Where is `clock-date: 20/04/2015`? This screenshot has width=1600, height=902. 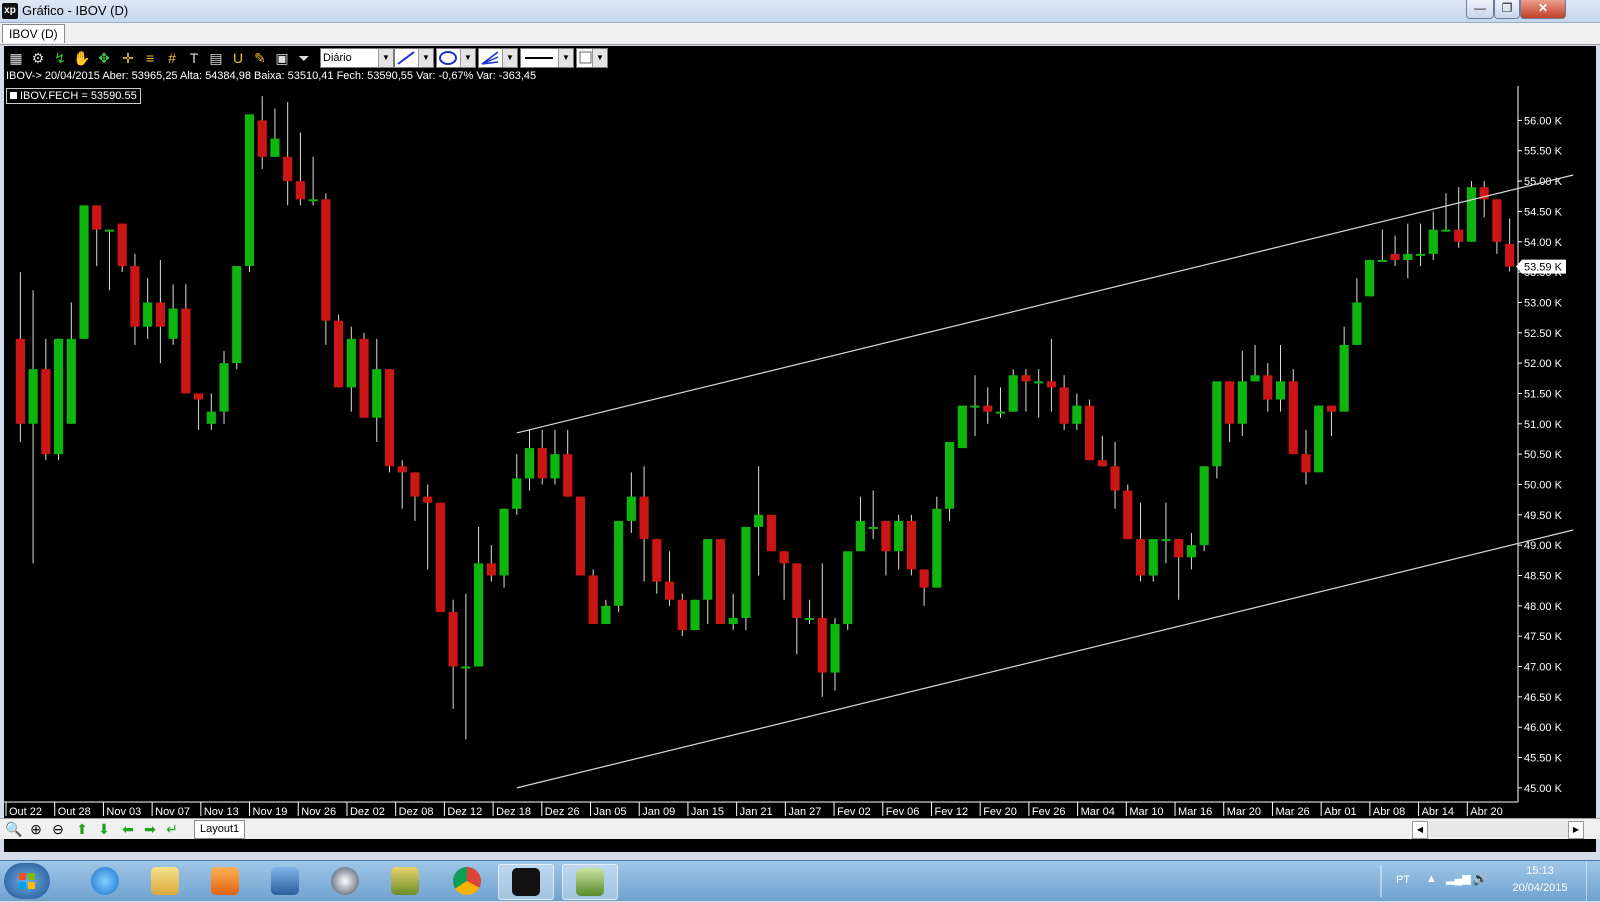 clock-date: 20/04/2015 is located at coordinates (1540, 888).